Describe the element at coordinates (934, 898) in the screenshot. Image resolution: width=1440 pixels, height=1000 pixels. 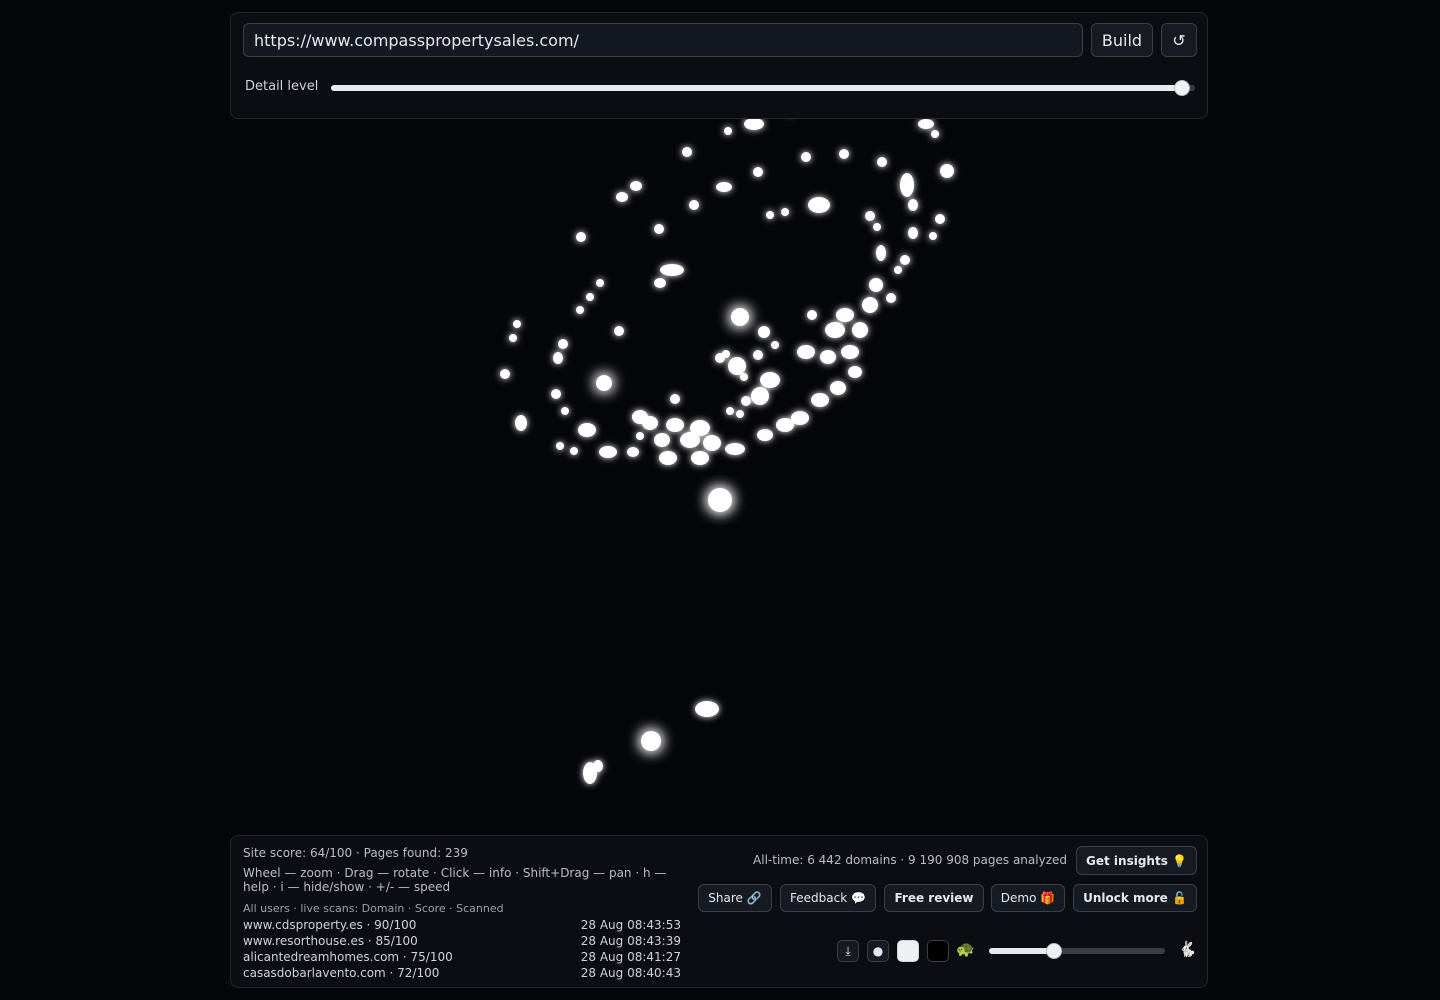
I see `free-review-button: Free review` at that location.